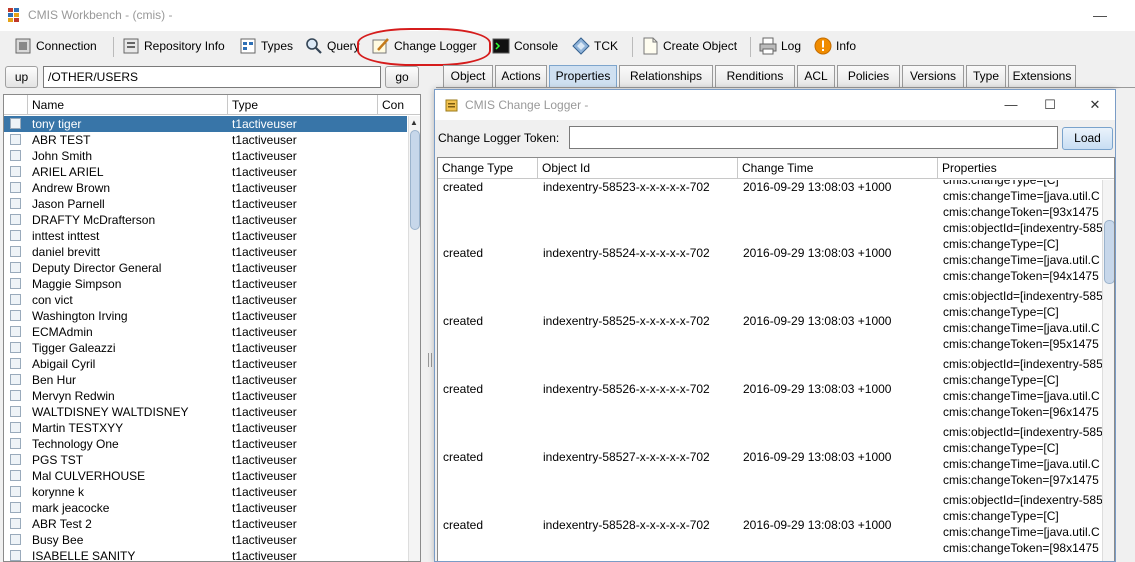 Image resolution: width=1135 pixels, height=562 pixels. Describe the element at coordinates (488, 168) in the screenshot. I see `change-type-column-header: Change Type` at that location.